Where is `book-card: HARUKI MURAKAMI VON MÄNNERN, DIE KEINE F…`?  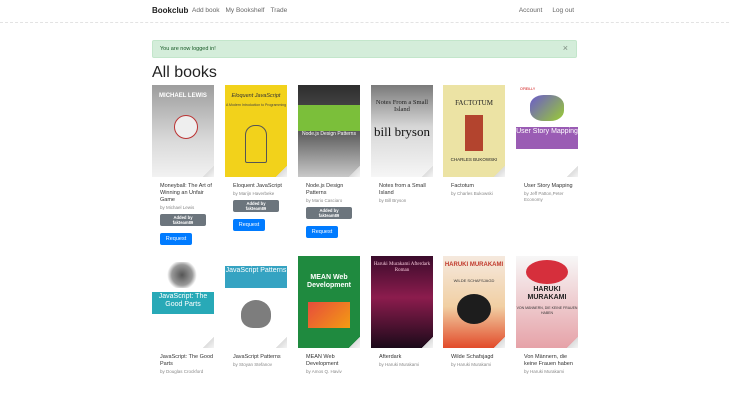 book-card: HARUKI MURAKAMI VON MÄNNERN, DIE KEINE F… is located at coordinates (547, 315).